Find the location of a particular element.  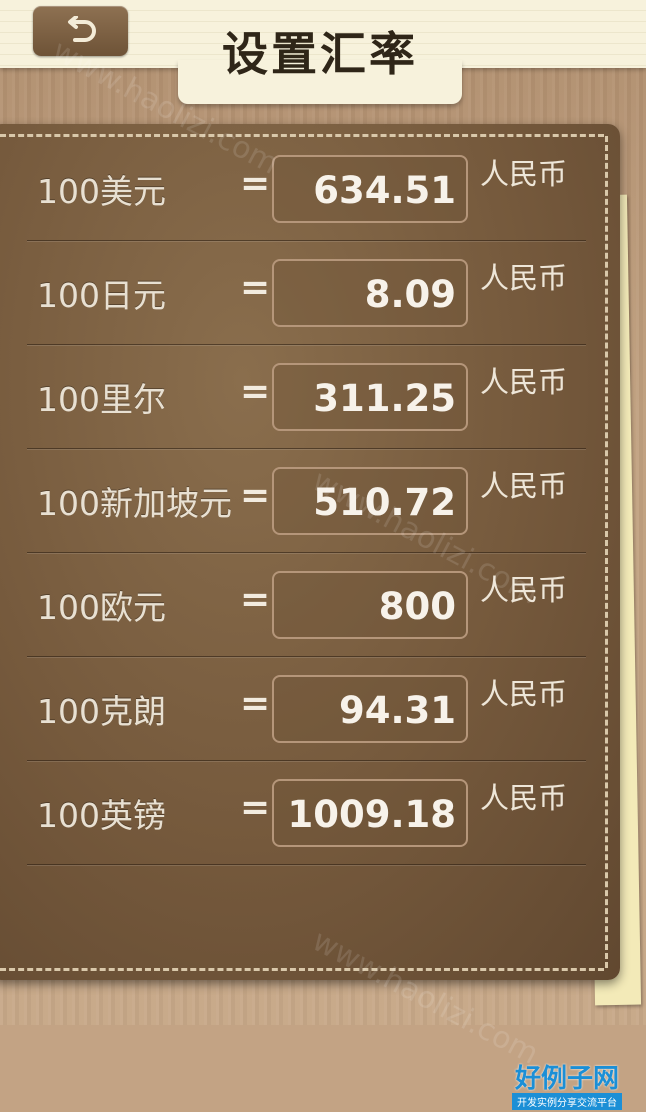

rate-row: 100欧元 = 800 人民币 is located at coordinates (300, 605).